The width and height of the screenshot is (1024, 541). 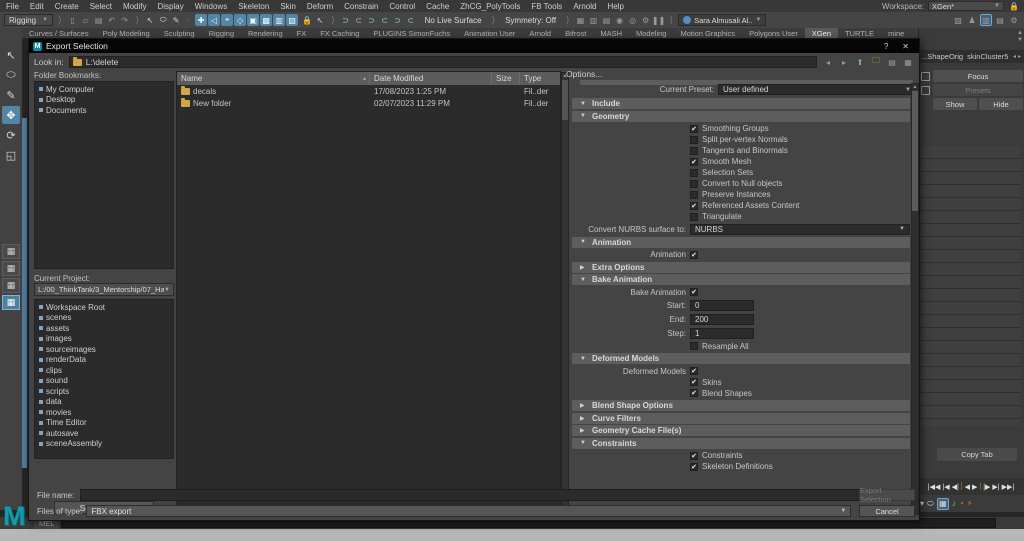 I want to click on shelf-tab-turtle: TURTLE, so click(x=859, y=33).